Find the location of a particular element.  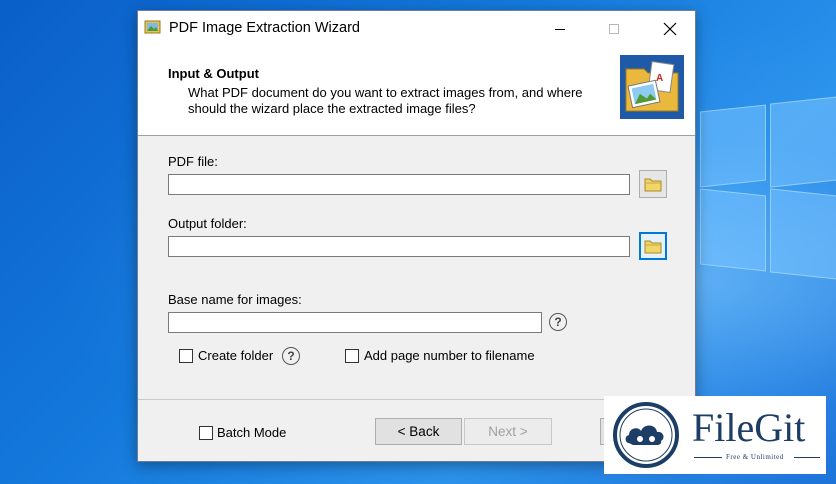

close-icon is located at coordinates (670, 29).